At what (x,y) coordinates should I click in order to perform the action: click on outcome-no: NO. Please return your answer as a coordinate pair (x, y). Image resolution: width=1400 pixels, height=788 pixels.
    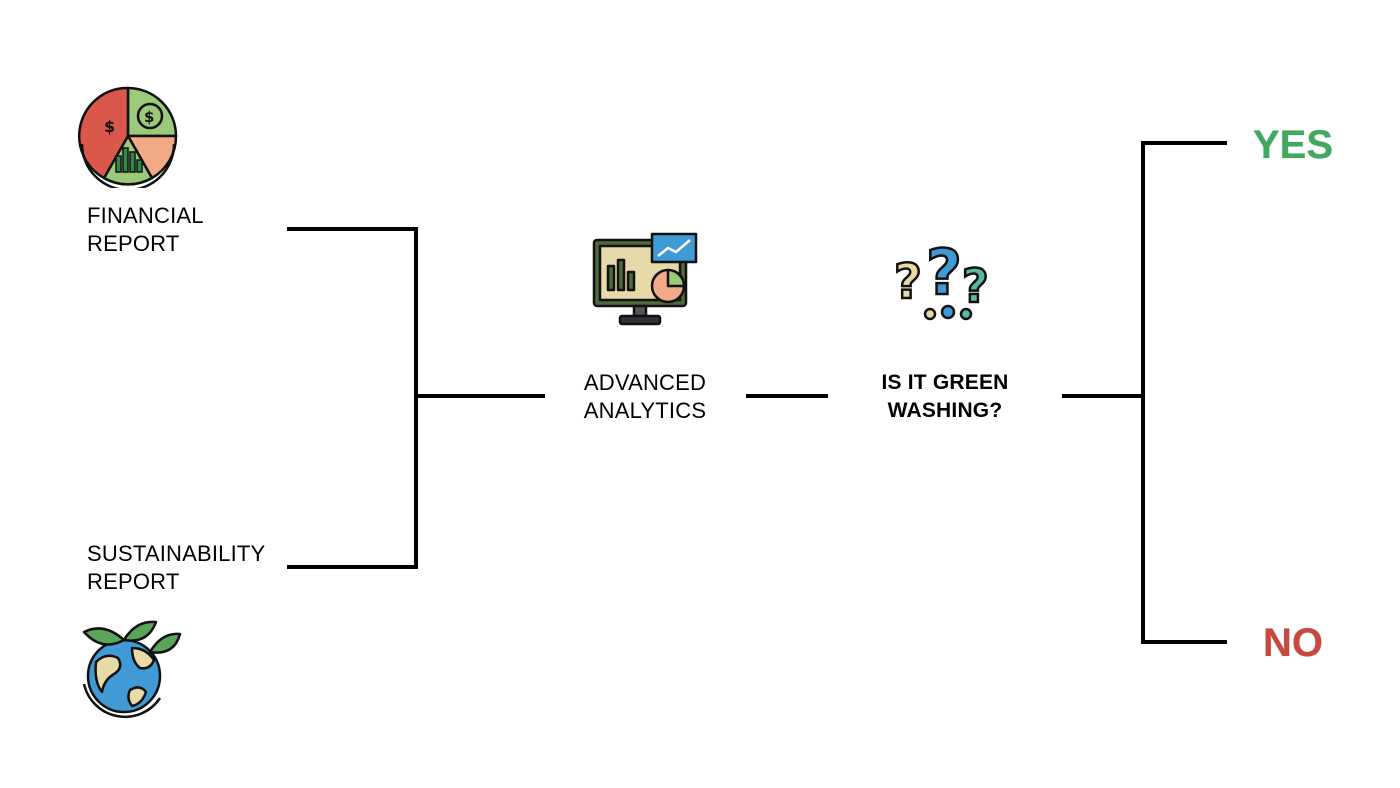
    Looking at the image, I should click on (1293, 643).